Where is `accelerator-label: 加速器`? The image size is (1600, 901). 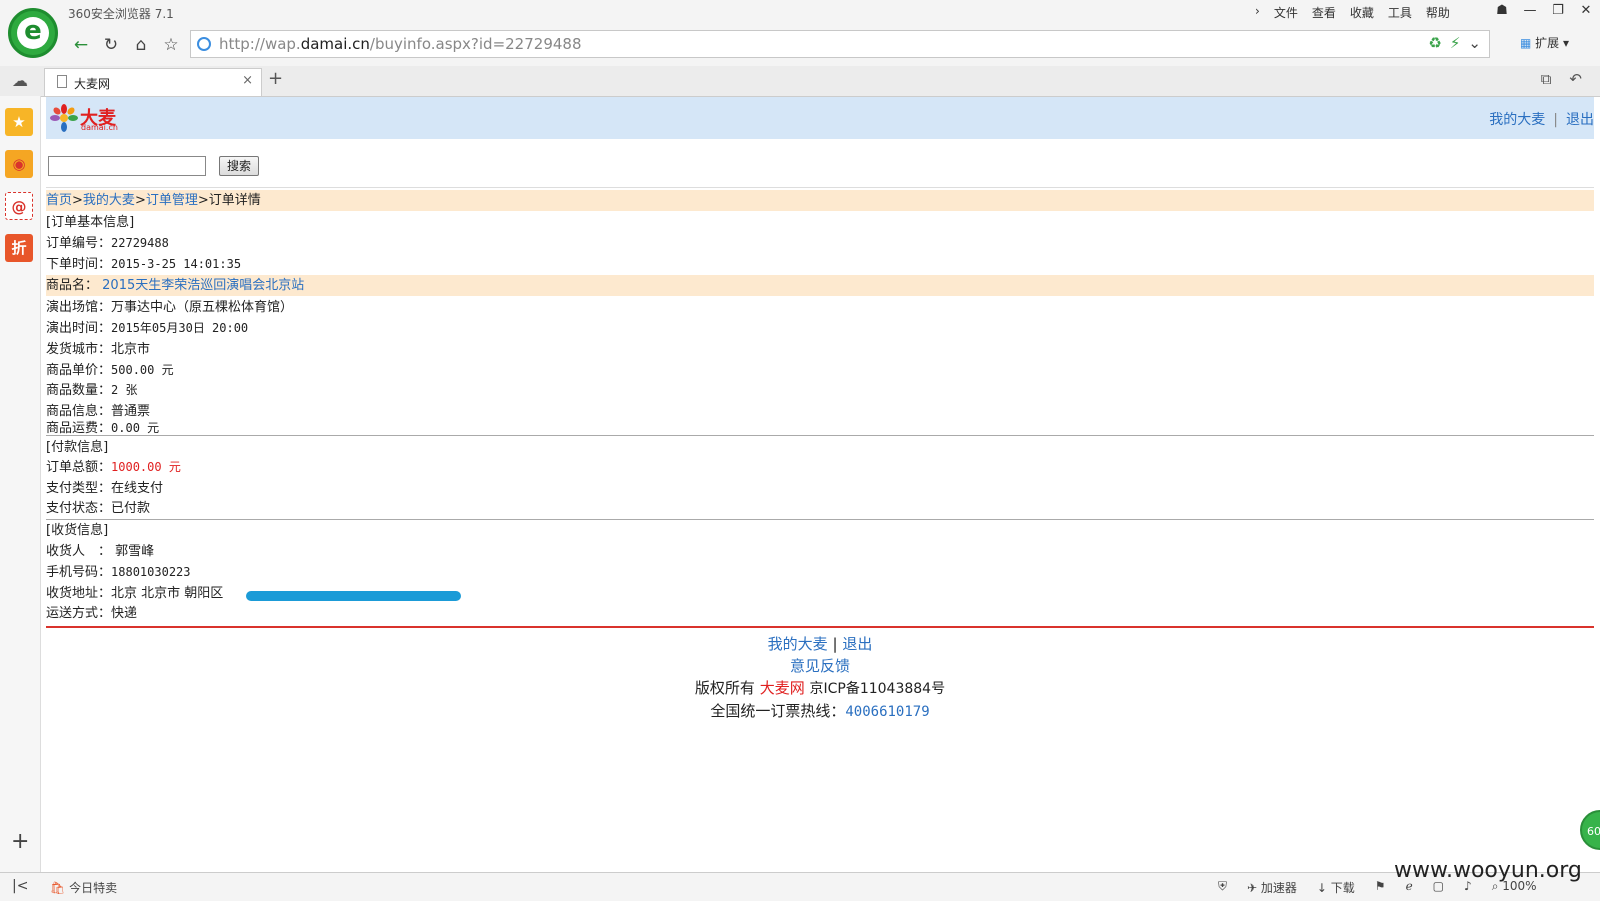
accelerator-label: 加速器 is located at coordinates (1278, 888).